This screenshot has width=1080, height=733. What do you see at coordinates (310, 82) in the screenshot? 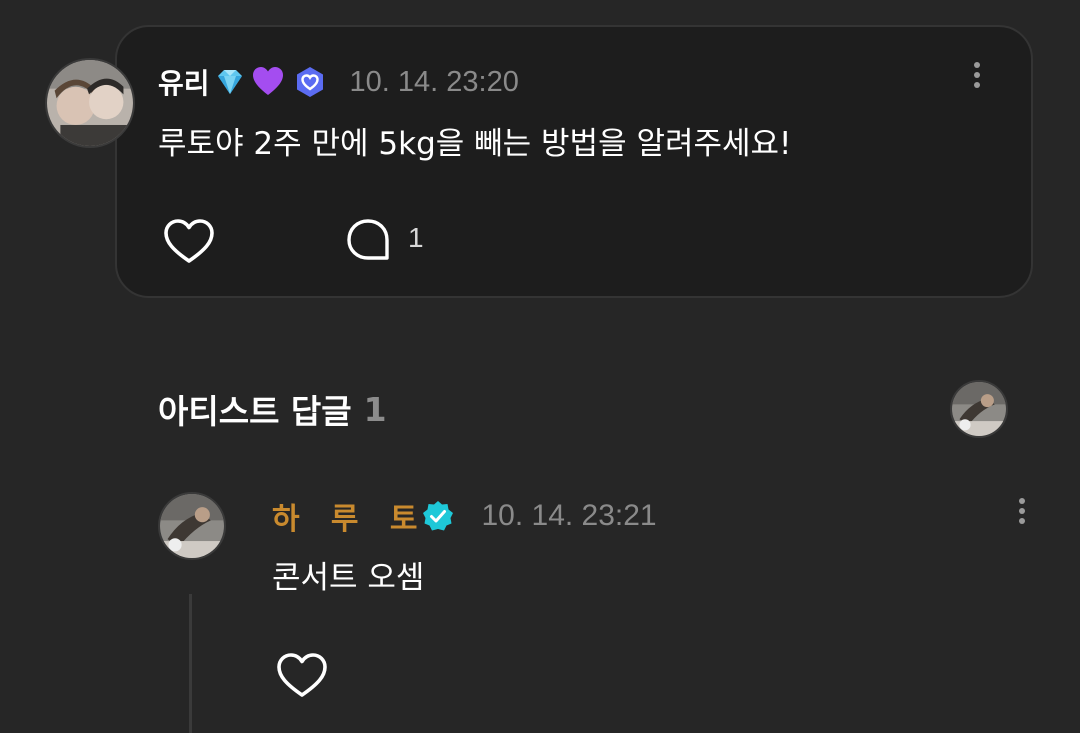
I see `fan-badge-icon` at bounding box center [310, 82].